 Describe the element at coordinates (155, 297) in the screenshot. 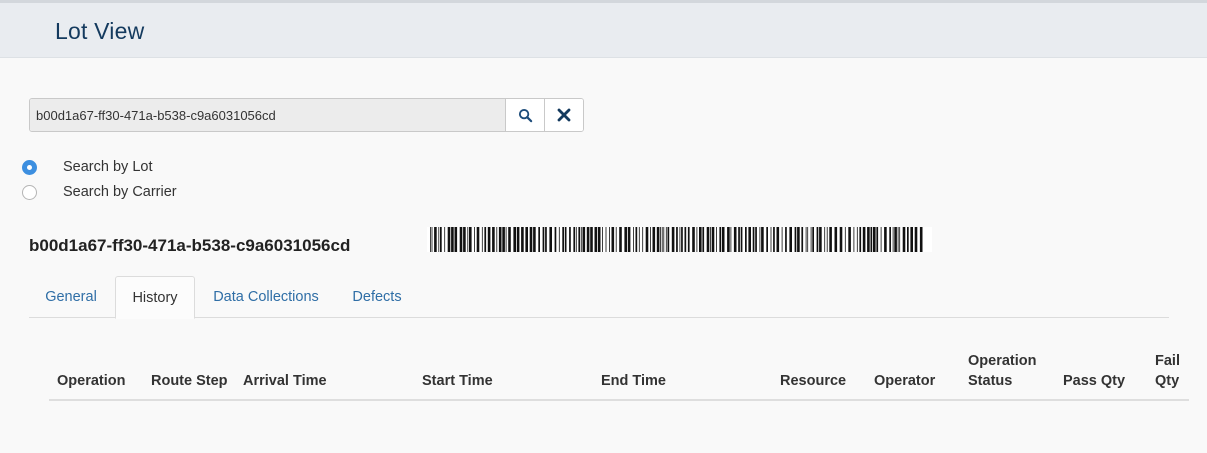

I see `tab-history: History` at that location.